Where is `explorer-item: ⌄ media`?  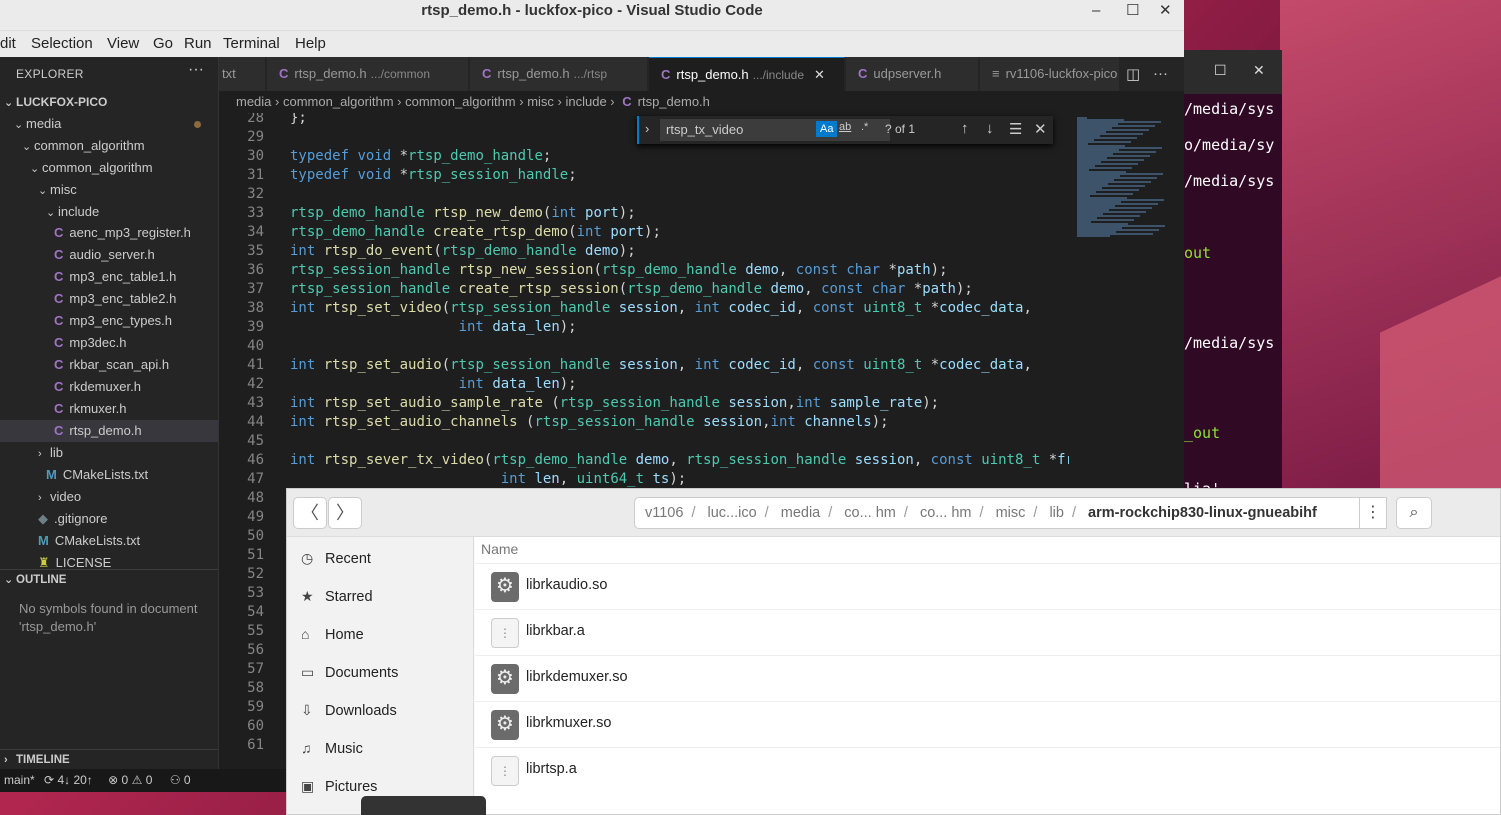 explorer-item: ⌄ media is located at coordinates (109, 124).